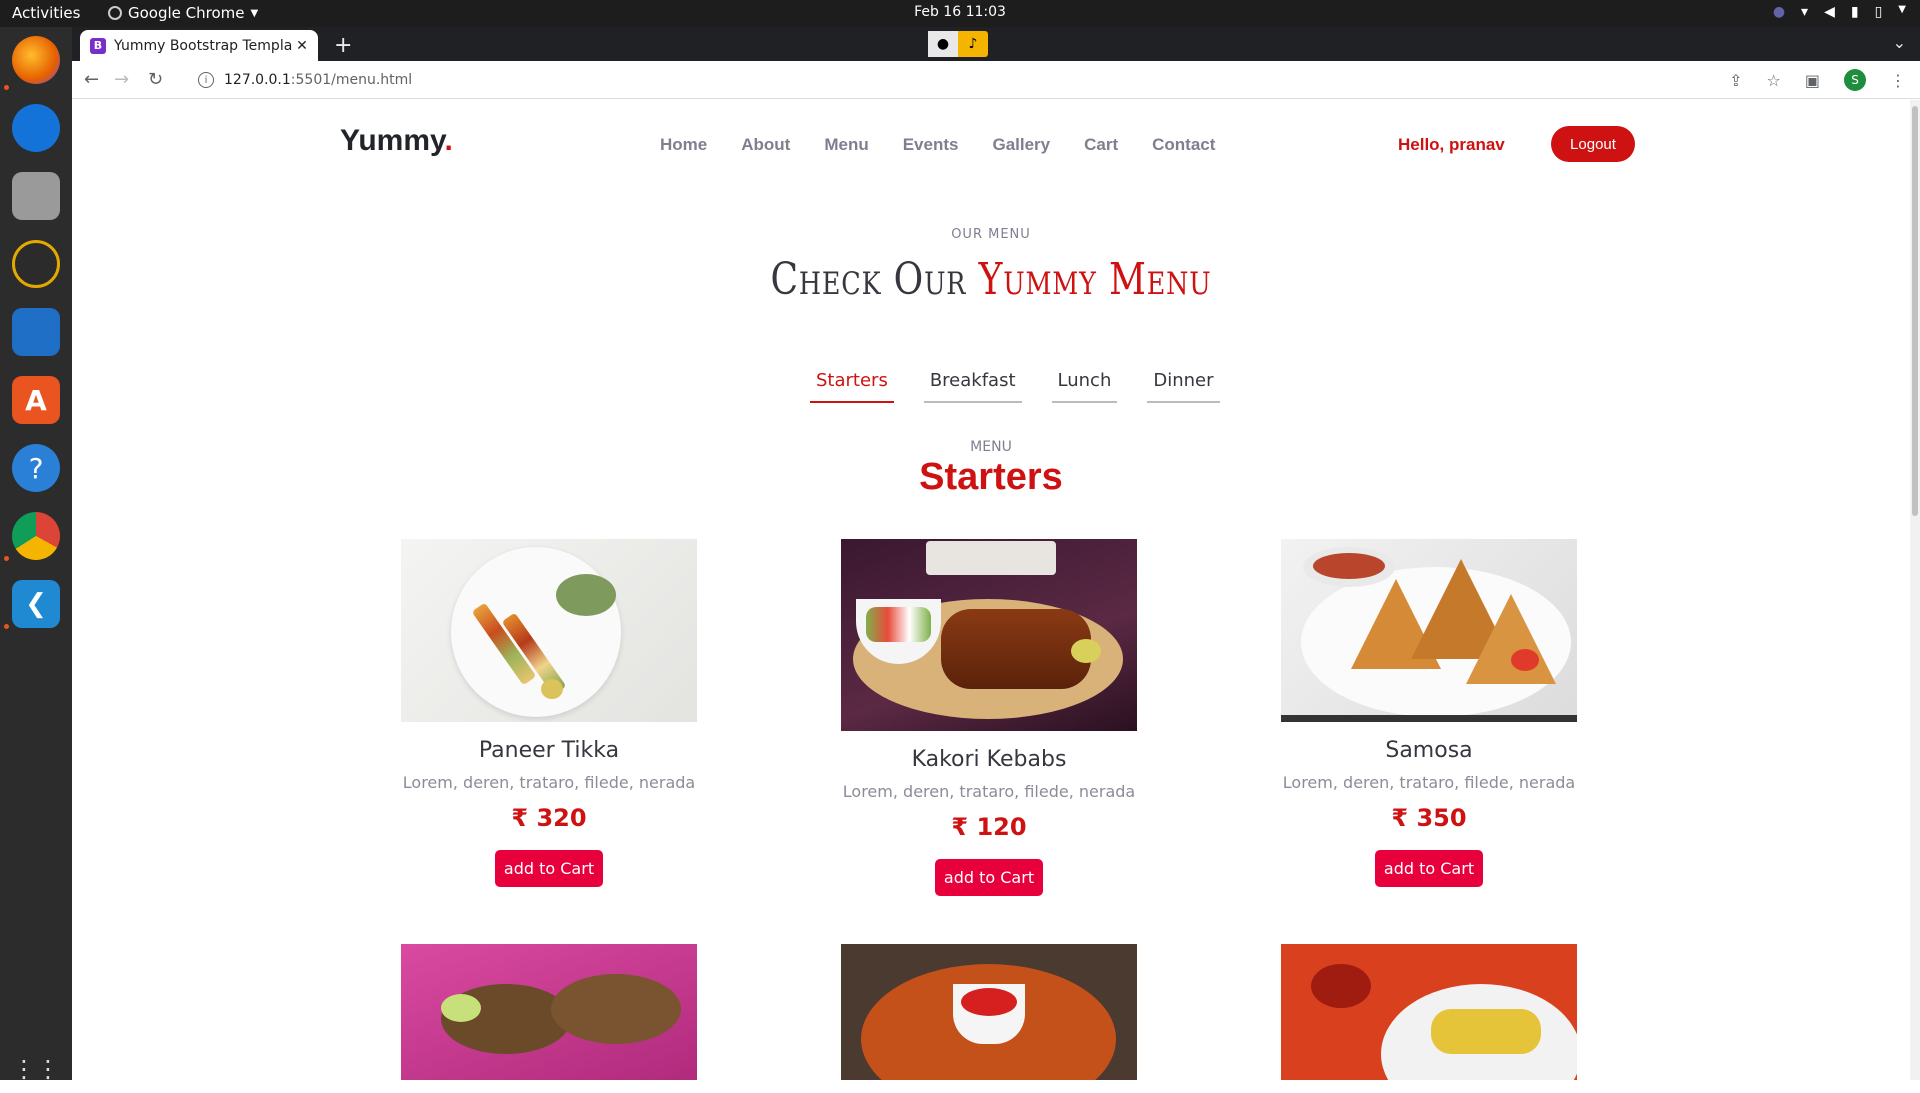 This screenshot has height=1093, width=1920. Describe the element at coordinates (1902, 12) in the screenshot. I see `power-menu-icon: ▼` at that location.